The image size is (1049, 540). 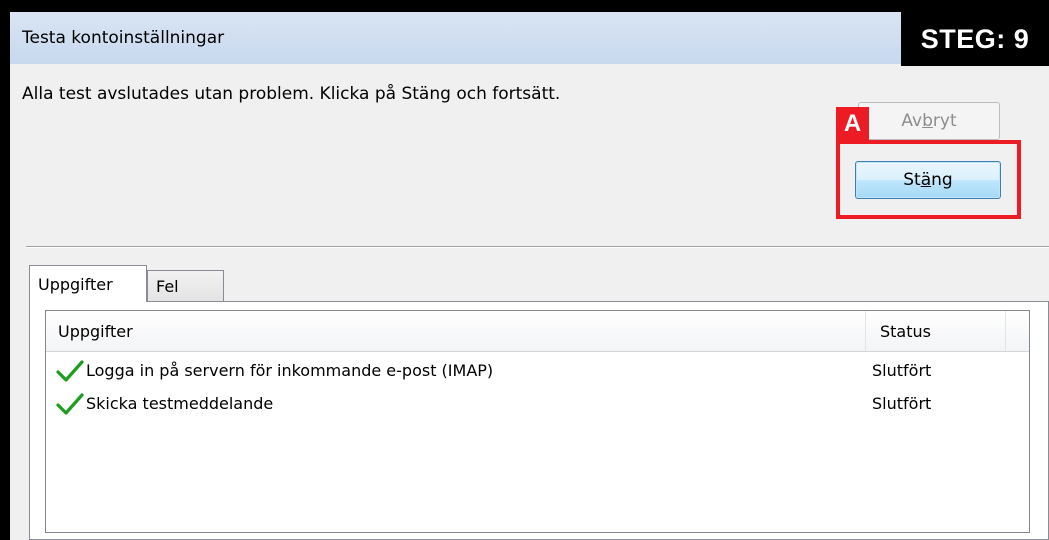 I want to click on close-button: St ä ng, so click(x=928, y=180).